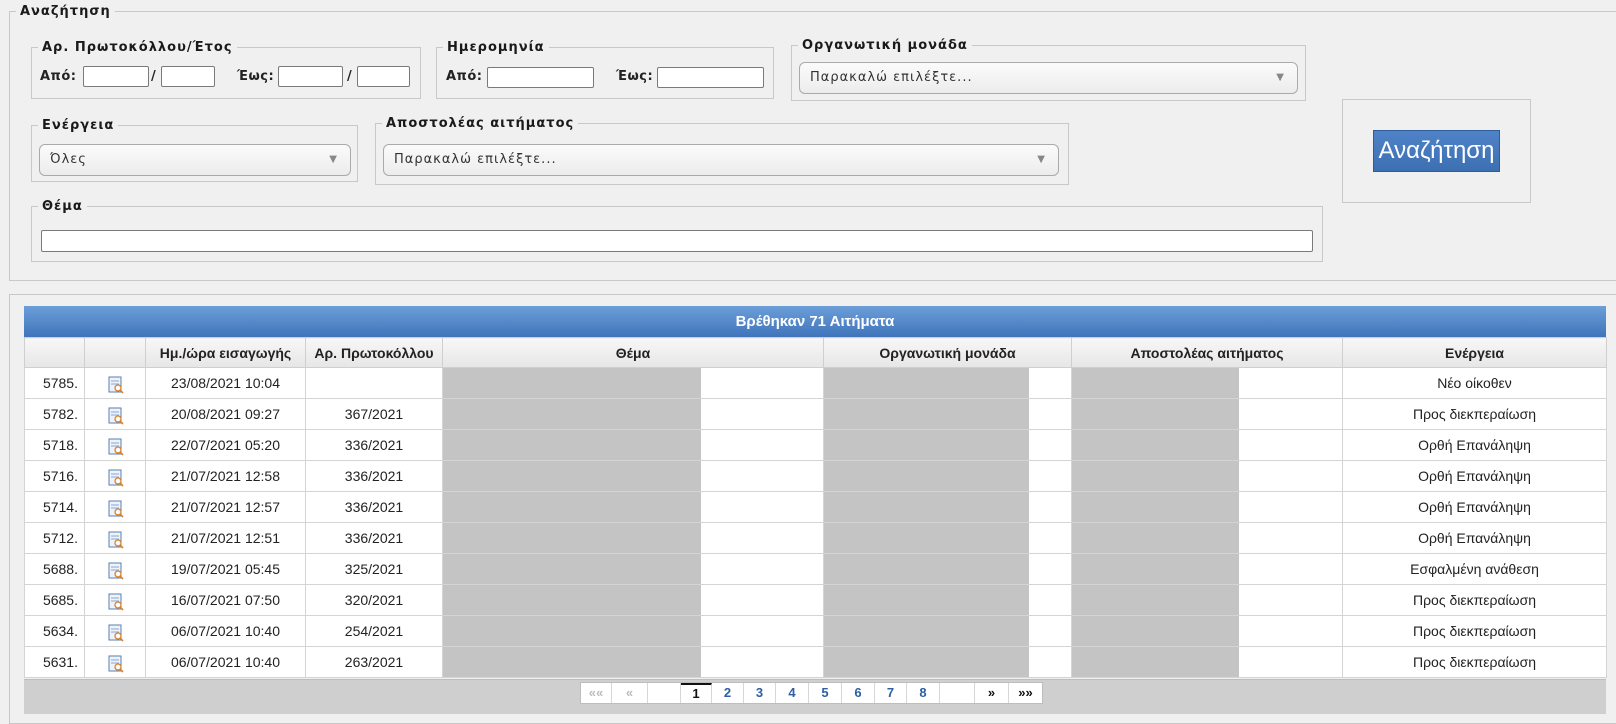  What do you see at coordinates (630, 693) in the screenshot?
I see `prev-page-button: «` at bounding box center [630, 693].